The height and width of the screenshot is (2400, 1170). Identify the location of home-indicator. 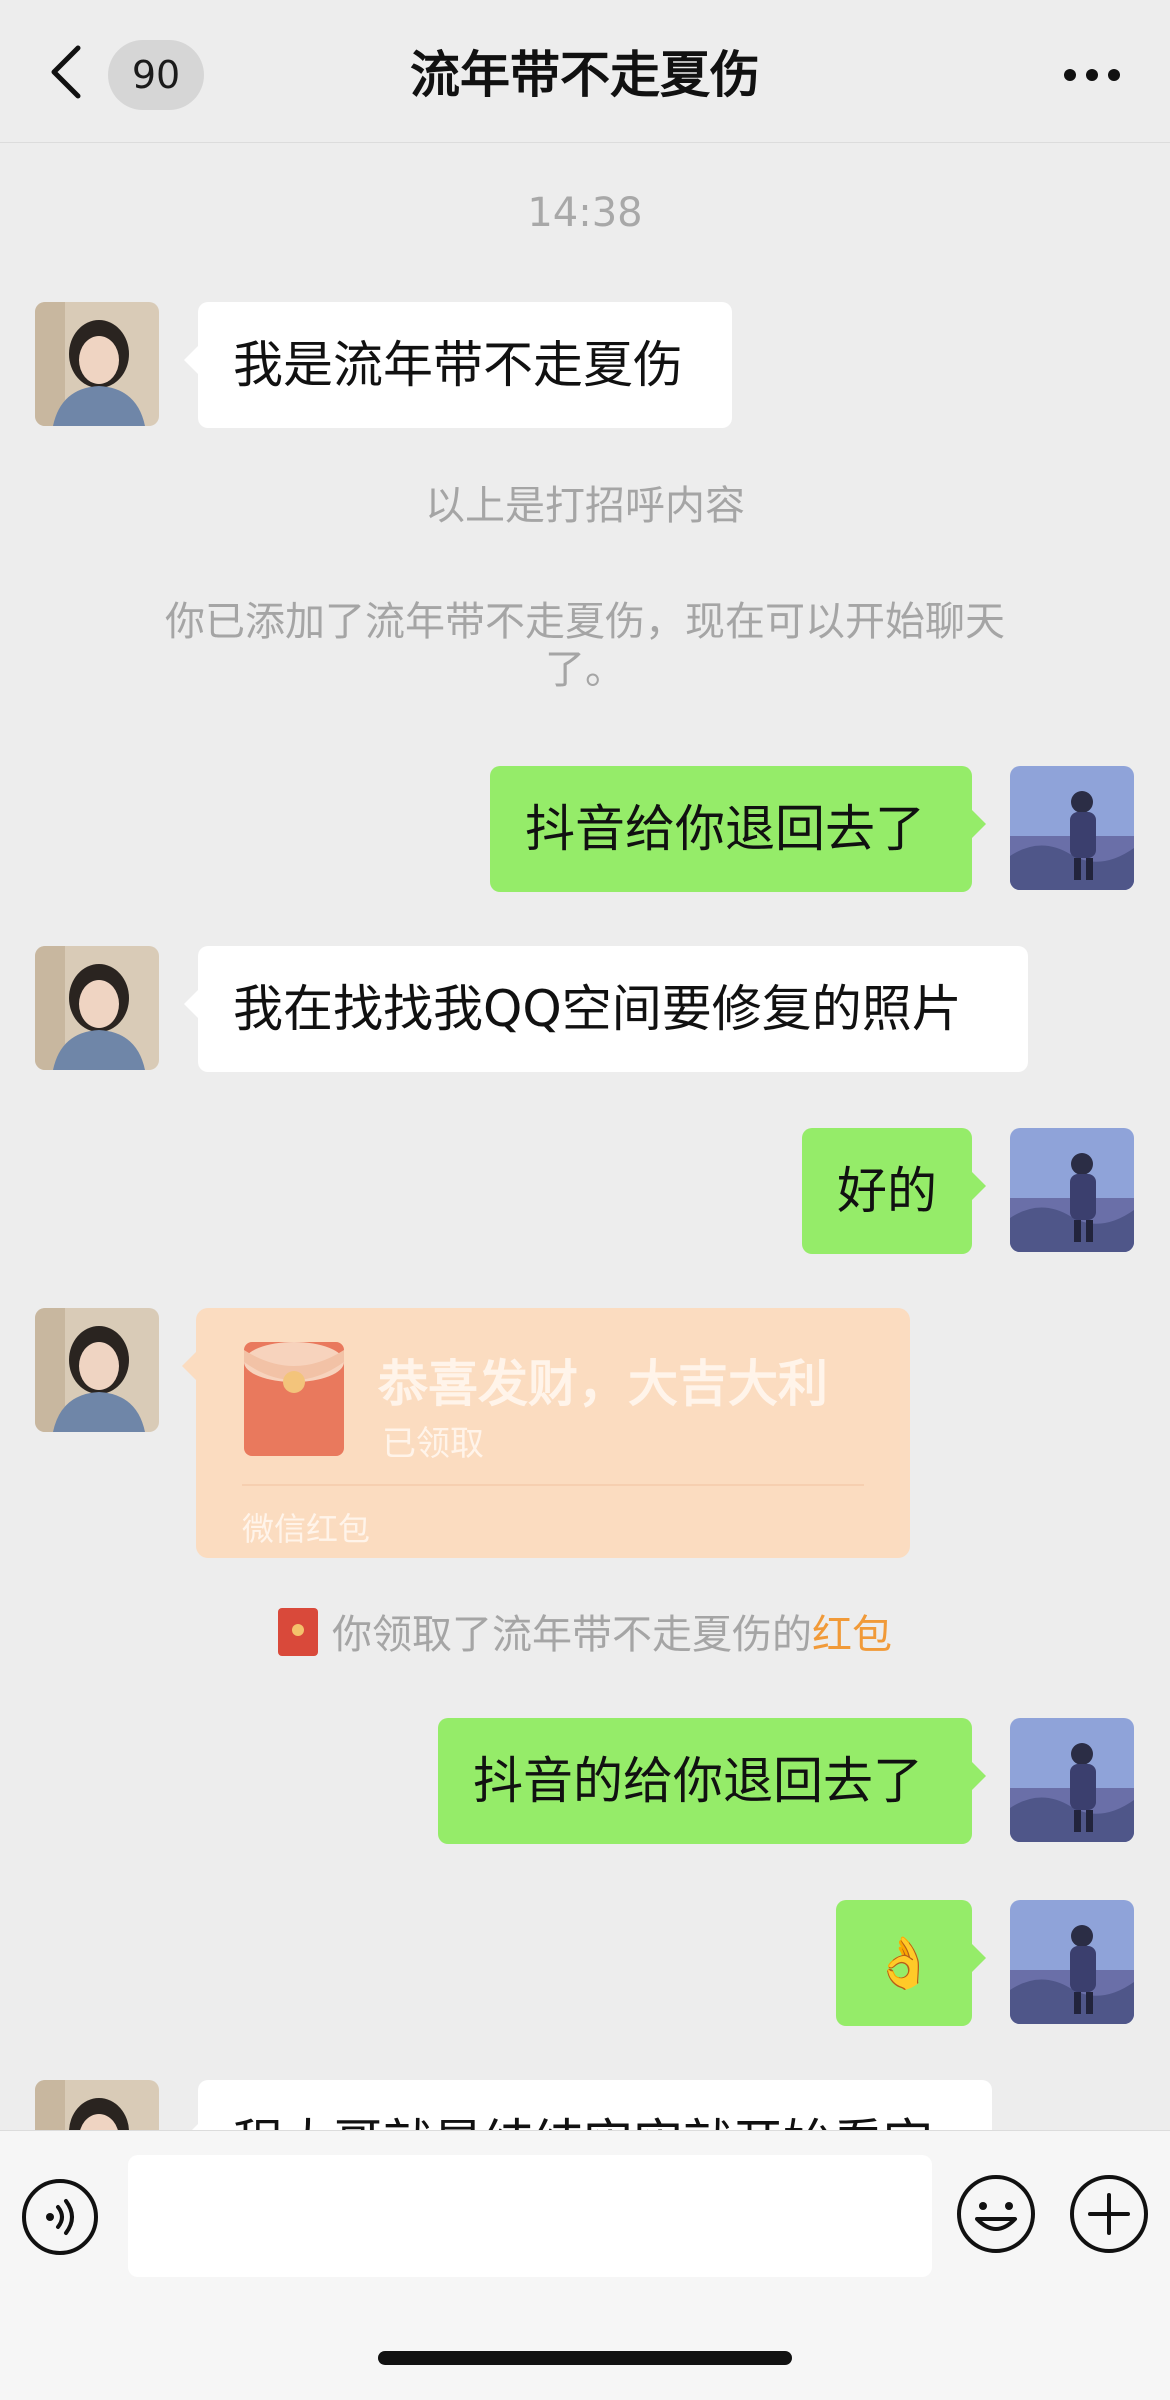
(585, 2358).